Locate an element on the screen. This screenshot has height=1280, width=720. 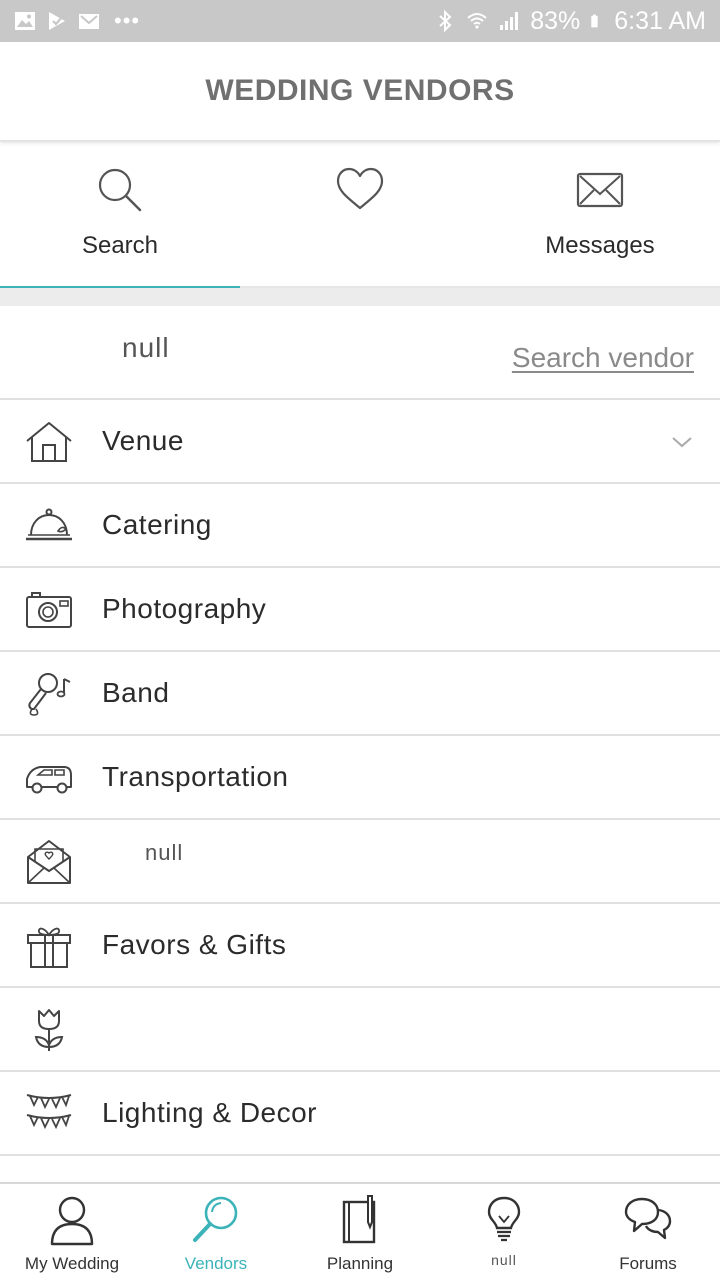
nav-forums: Forums is located at coordinates (648, 1232).